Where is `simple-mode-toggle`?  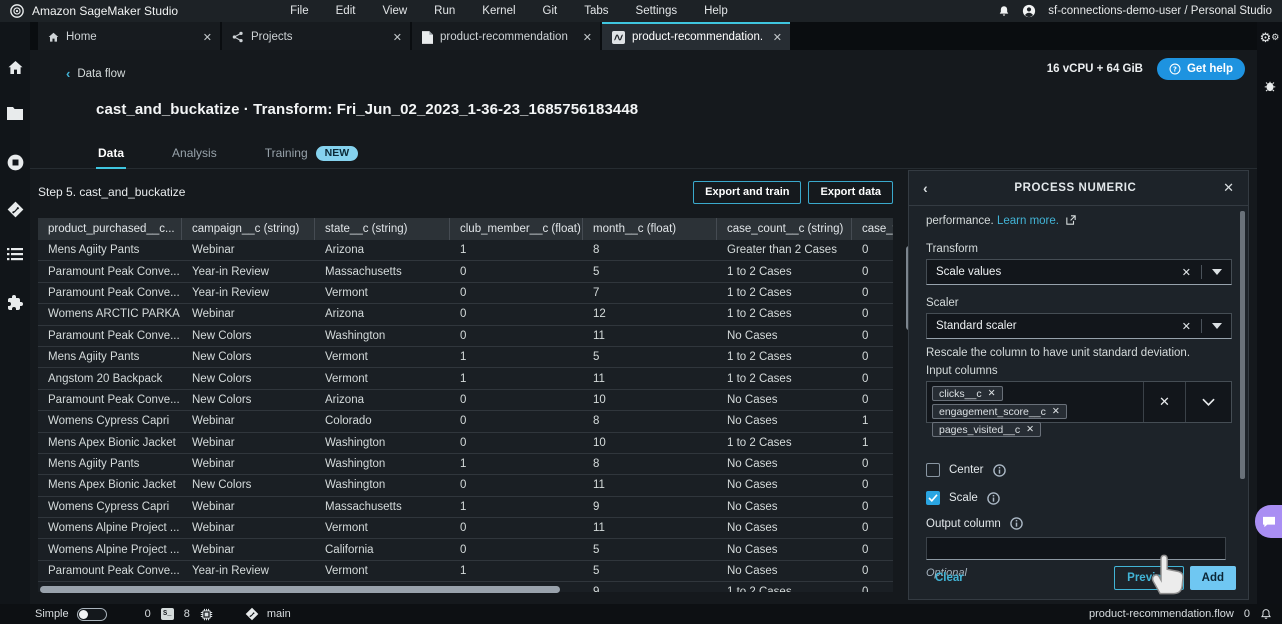
simple-mode-toggle is located at coordinates (91, 614).